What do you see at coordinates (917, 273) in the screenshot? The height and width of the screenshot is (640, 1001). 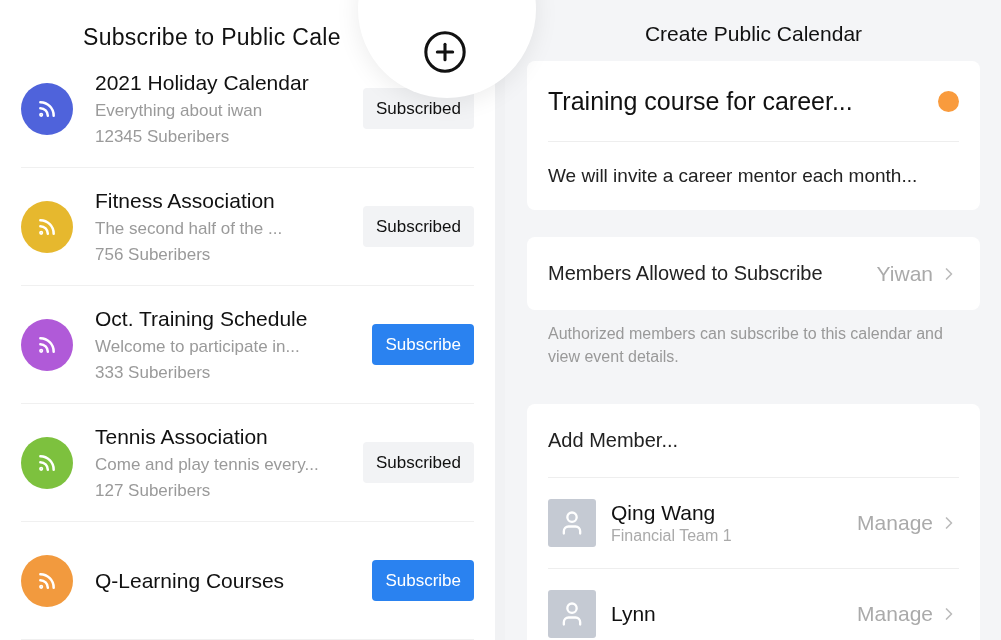 I see `members-selector: Yiwan` at bounding box center [917, 273].